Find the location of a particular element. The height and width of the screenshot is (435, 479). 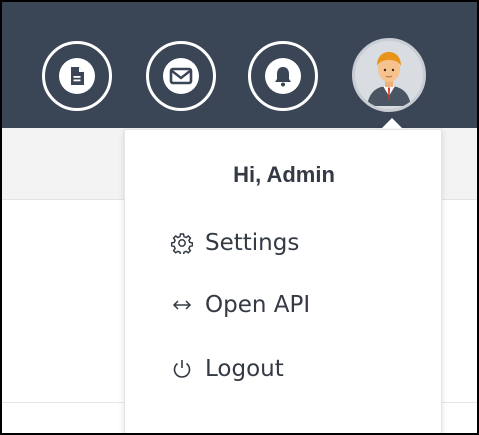

documents-button is located at coordinates (77, 76).